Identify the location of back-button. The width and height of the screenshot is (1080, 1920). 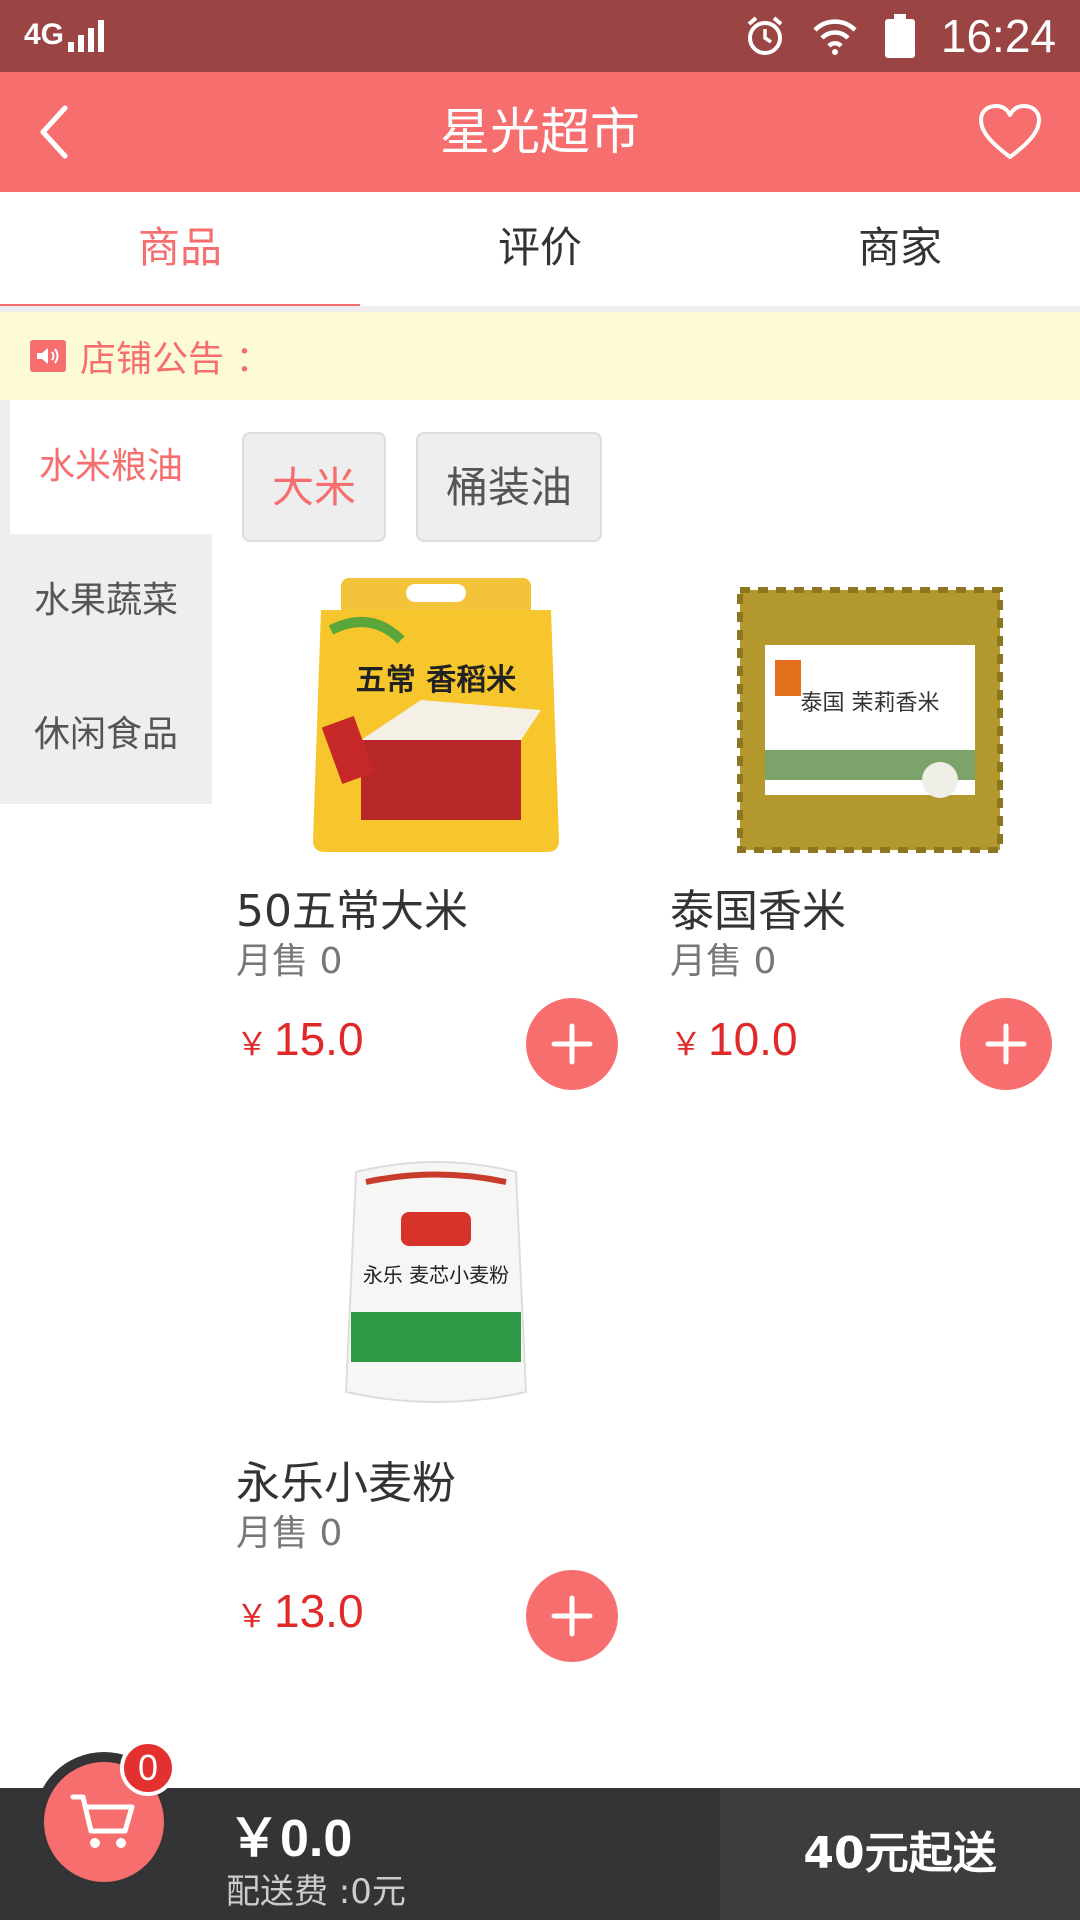
(53, 132).